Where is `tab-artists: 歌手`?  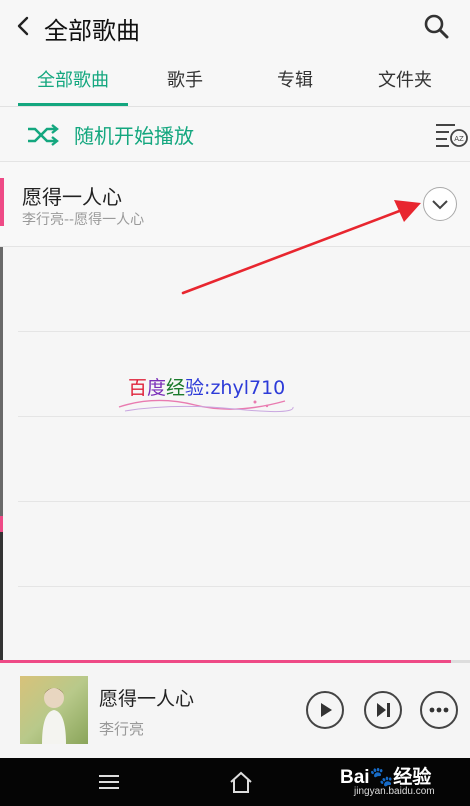
tab-artists: 歌手 is located at coordinates (185, 81).